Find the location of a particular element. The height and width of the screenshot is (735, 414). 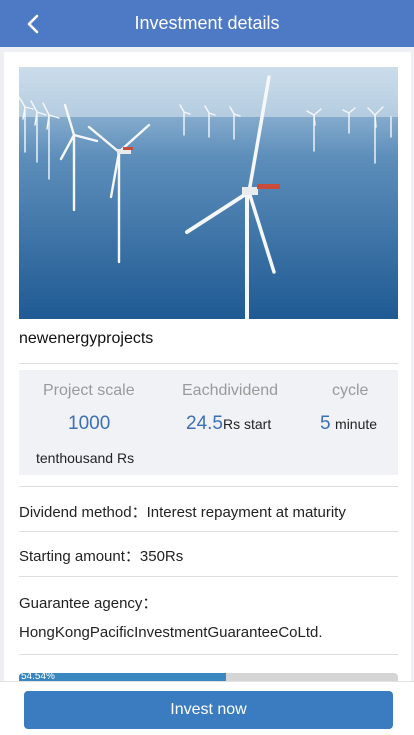

stat-unit: tenthousand Rs is located at coordinates (85, 458).